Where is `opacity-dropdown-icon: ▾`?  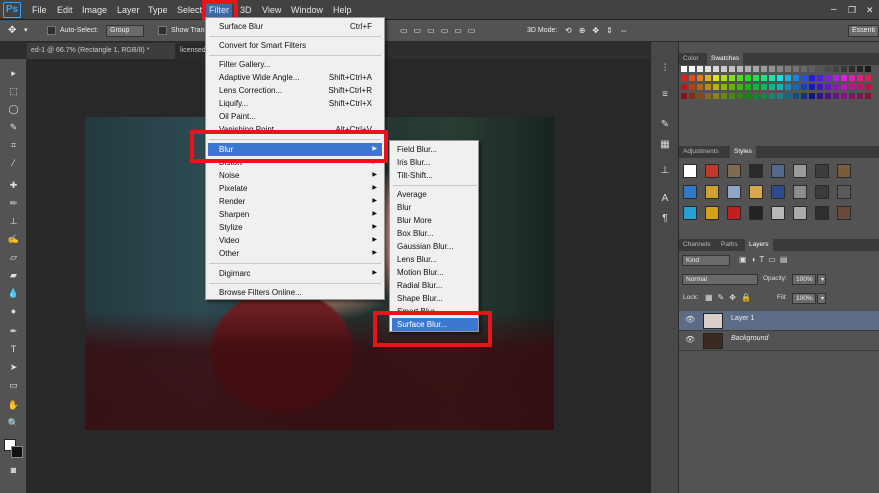
opacity-dropdown-icon: ▾ is located at coordinates (821, 279).